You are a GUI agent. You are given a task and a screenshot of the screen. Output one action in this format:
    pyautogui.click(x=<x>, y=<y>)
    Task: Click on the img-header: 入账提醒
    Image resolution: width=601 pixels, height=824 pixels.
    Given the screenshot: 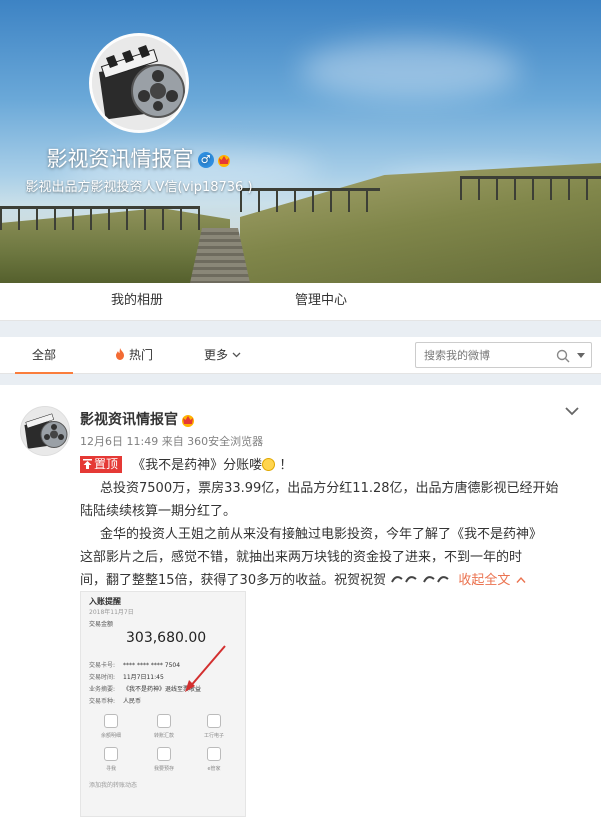 What is the action you would take?
    pyautogui.click(x=105, y=601)
    